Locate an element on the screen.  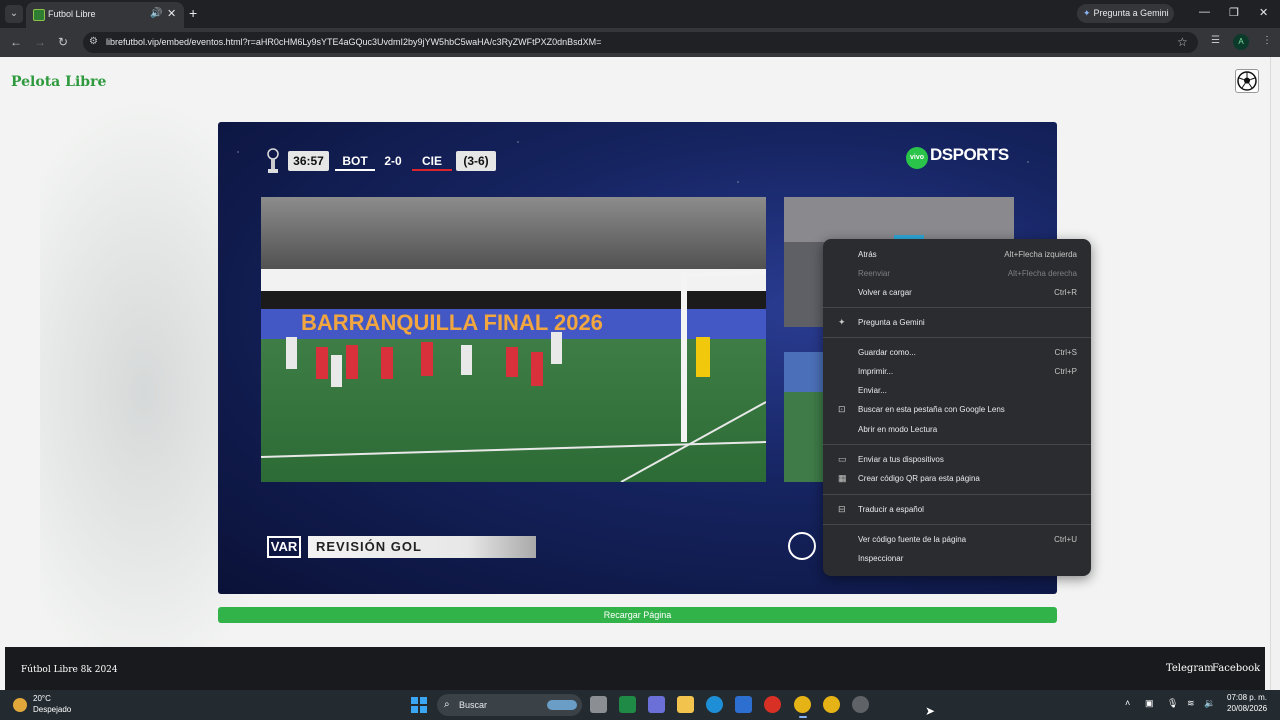
menu-item-label: Abrir en modo Lectura is located at coordinates (898, 429).